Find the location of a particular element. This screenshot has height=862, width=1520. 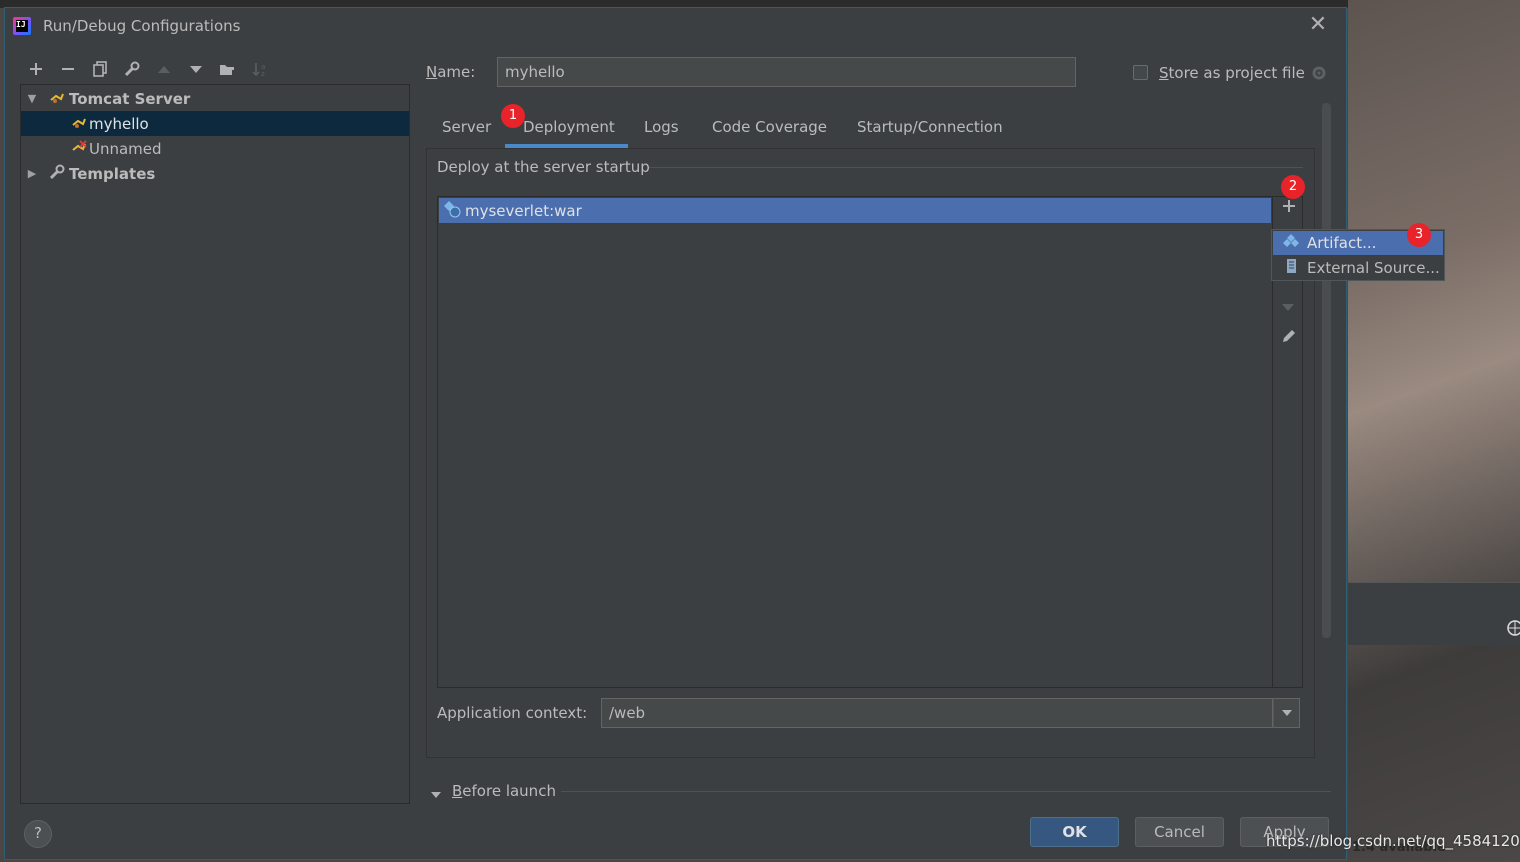

tree-item-label: Unnamed is located at coordinates (125, 148).